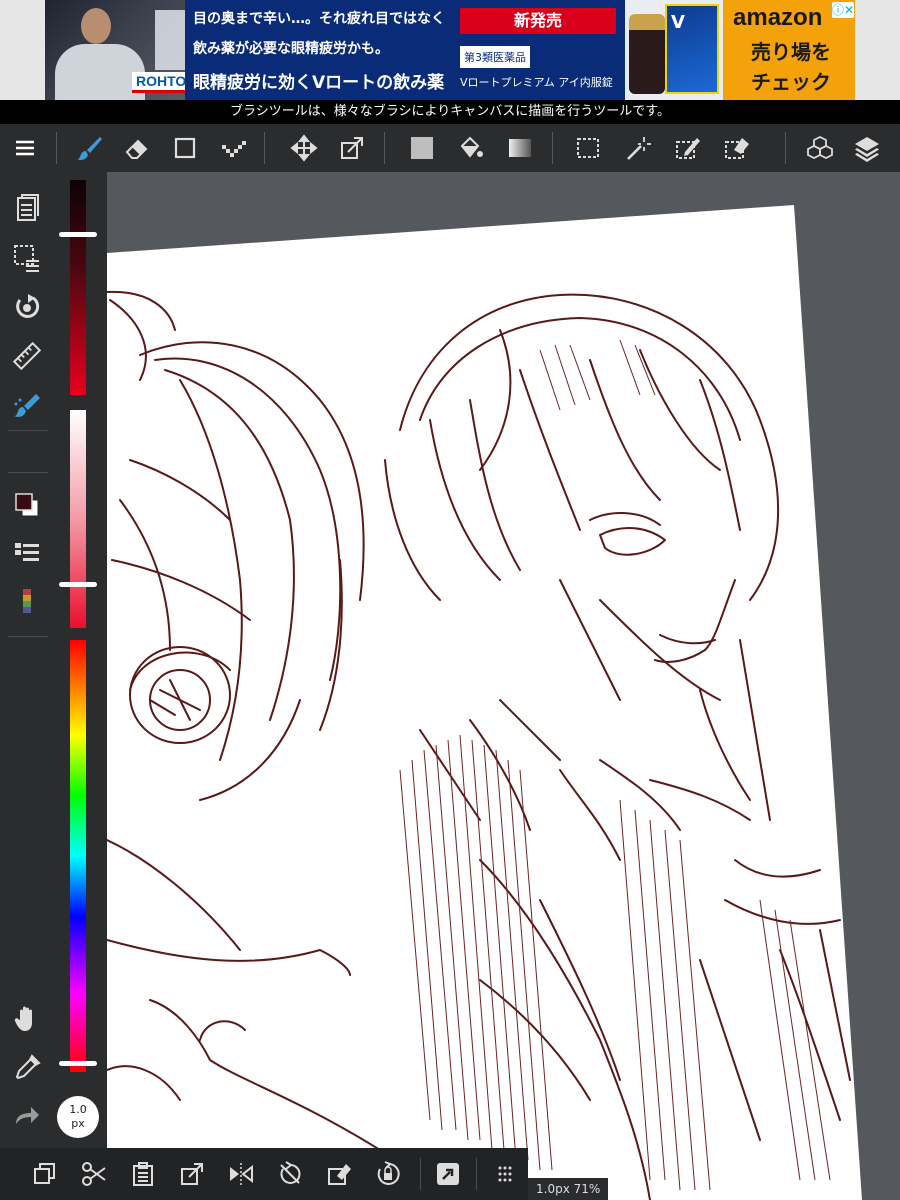 This screenshot has width=900, height=1200. What do you see at coordinates (137, 148) in the screenshot?
I see `eraser-tool-icon` at bounding box center [137, 148].